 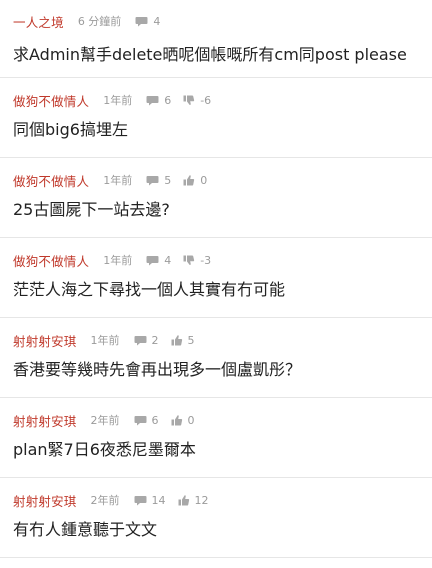 What do you see at coordinates (38, 21) in the screenshot?
I see `author-name: 一人之境` at bounding box center [38, 21].